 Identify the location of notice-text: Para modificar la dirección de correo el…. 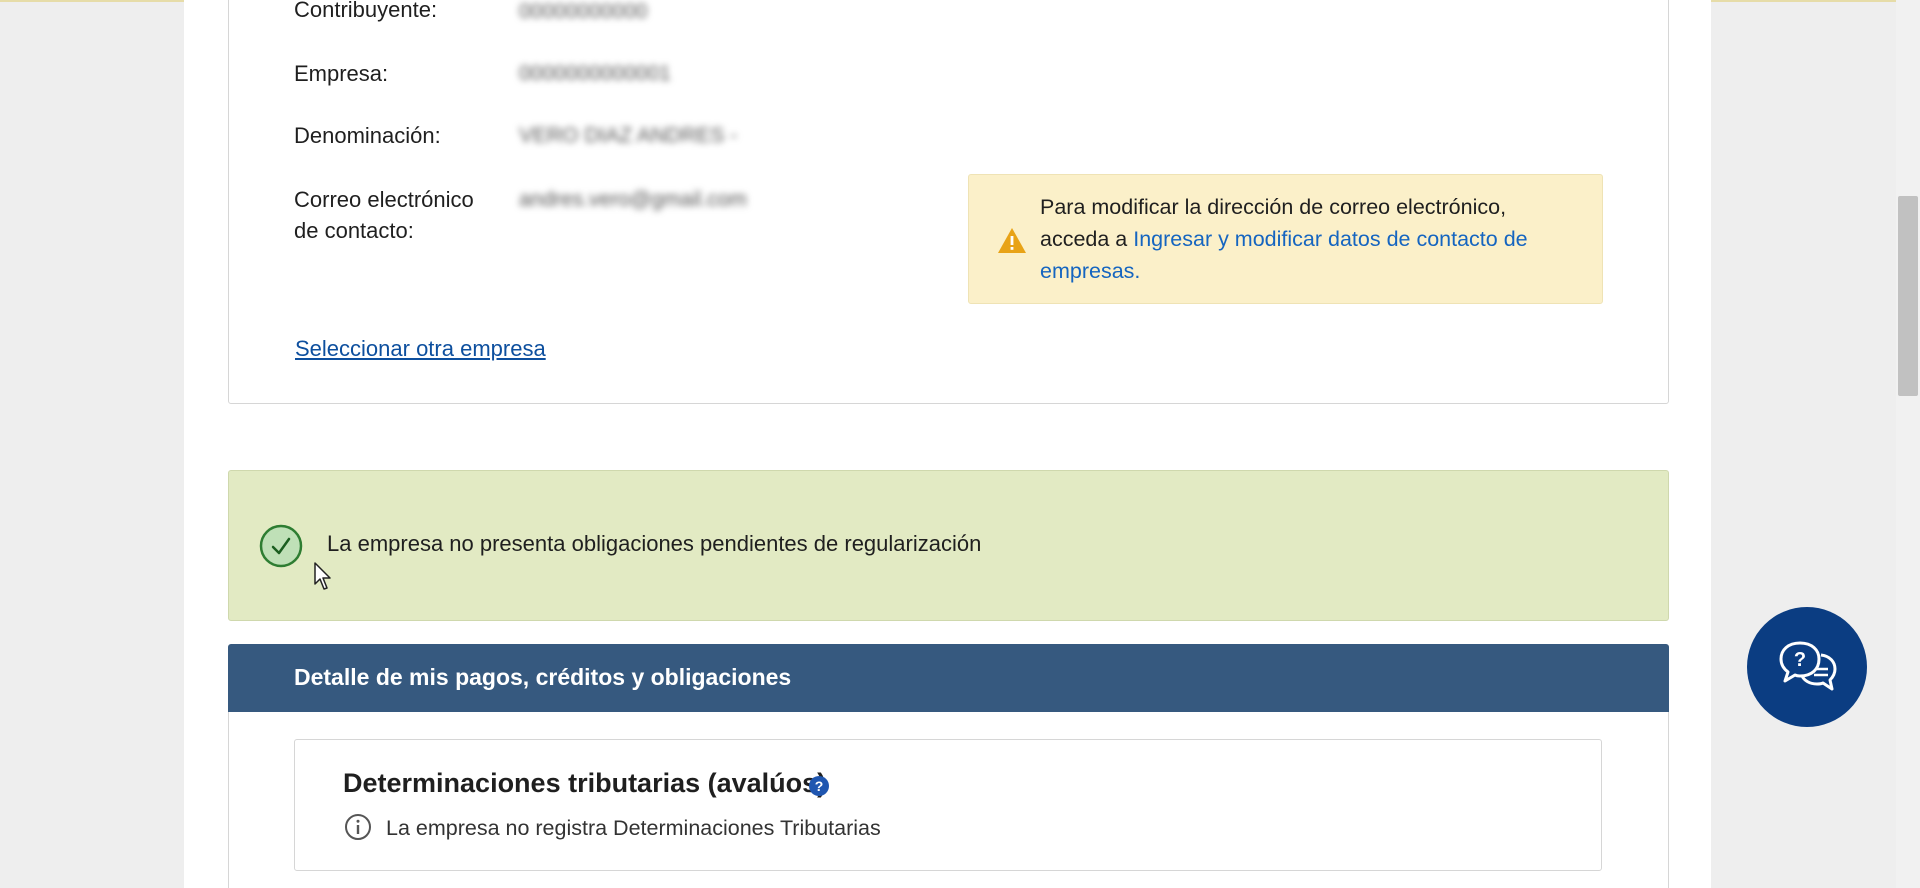
(1310, 239).